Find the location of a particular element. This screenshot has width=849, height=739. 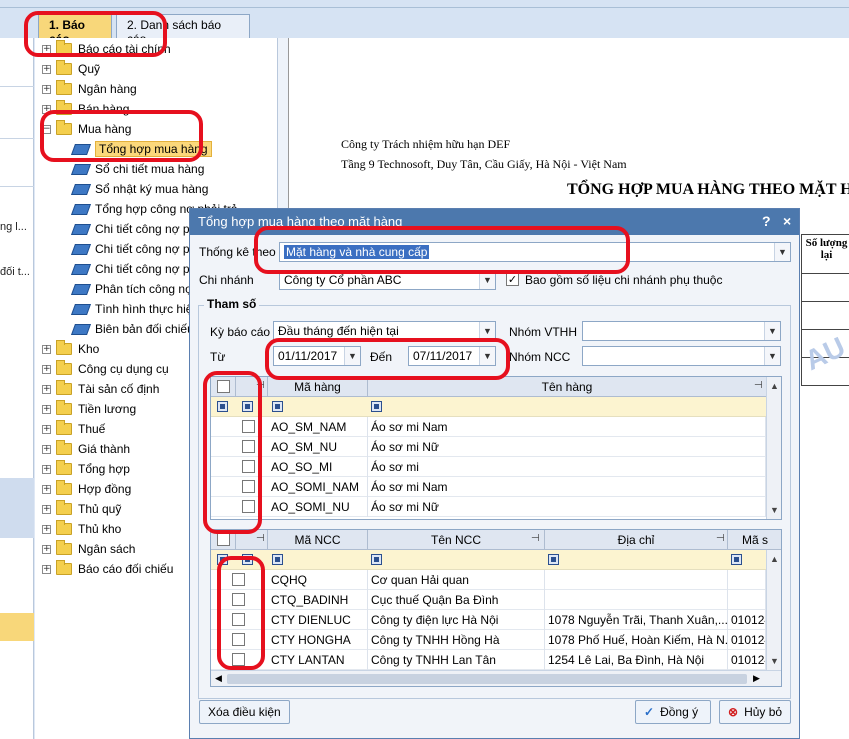

items-header-code: Mã hàng is located at coordinates (318, 387).